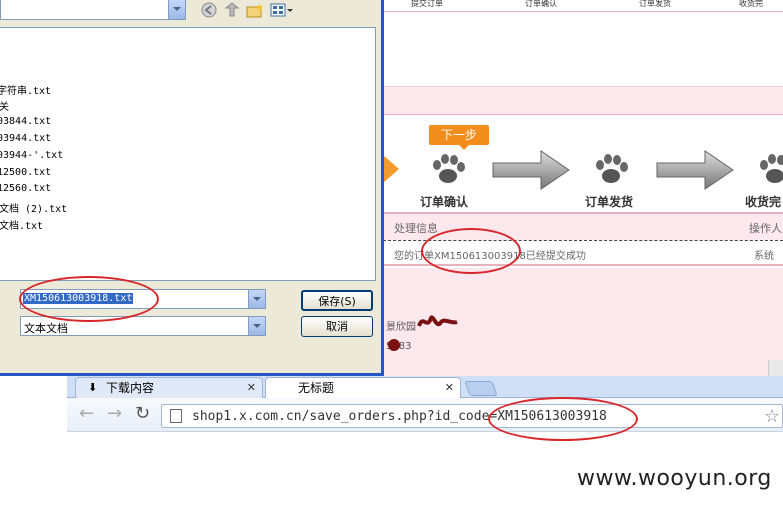 This screenshot has width=783, height=508. What do you see at coordinates (751, 4) in the screenshot?
I see `step-receive-label: 收货完` at bounding box center [751, 4].